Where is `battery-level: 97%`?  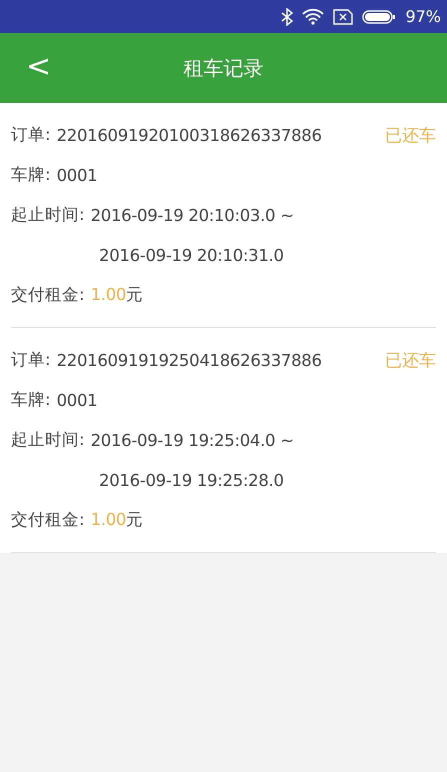 battery-level: 97% is located at coordinates (423, 16).